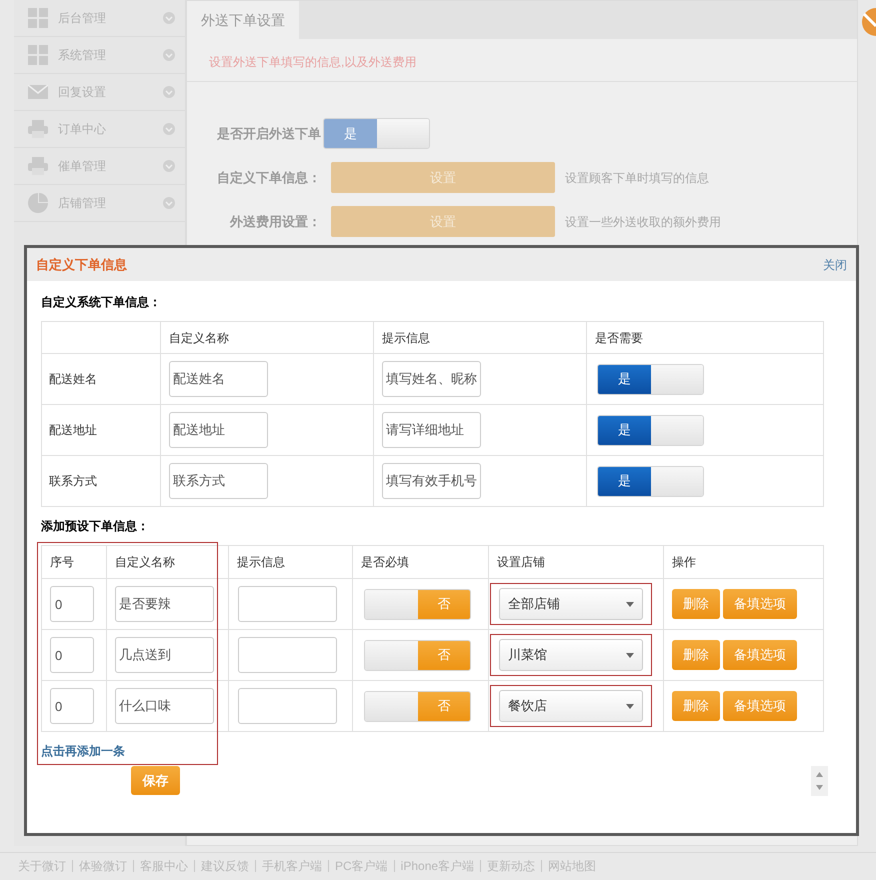 The image size is (876, 880). What do you see at coordinates (819, 781) in the screenshot?
I see `scroll-arrows-icon` at bounding box center [819, 781].